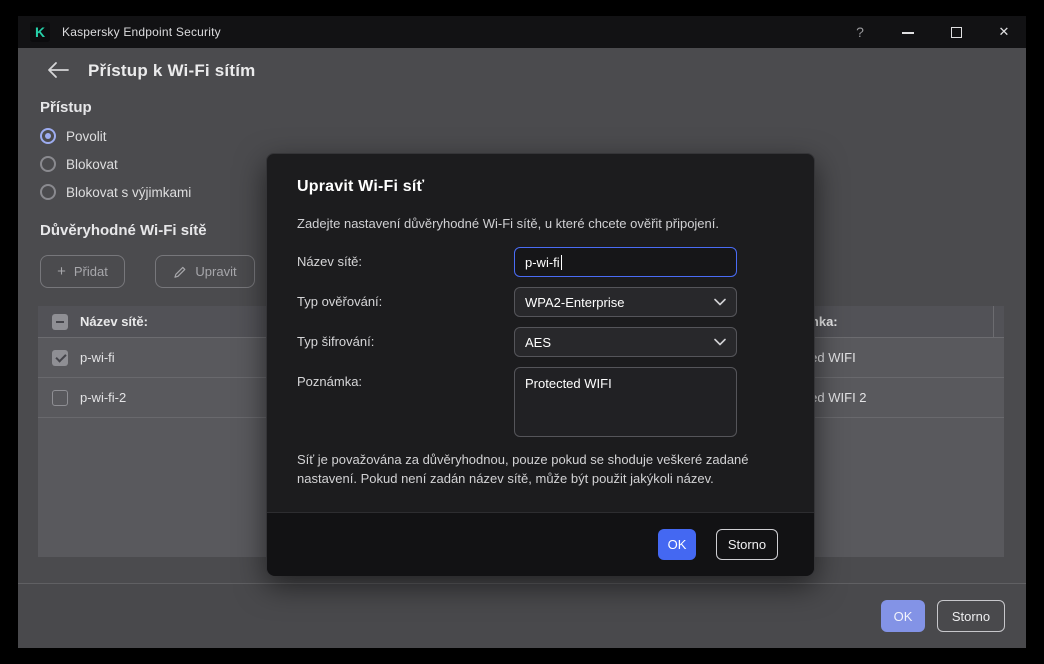 This screenshot has width=1044, height=664. I want to click on edit-network-button: Upravit, so click(205, 271).